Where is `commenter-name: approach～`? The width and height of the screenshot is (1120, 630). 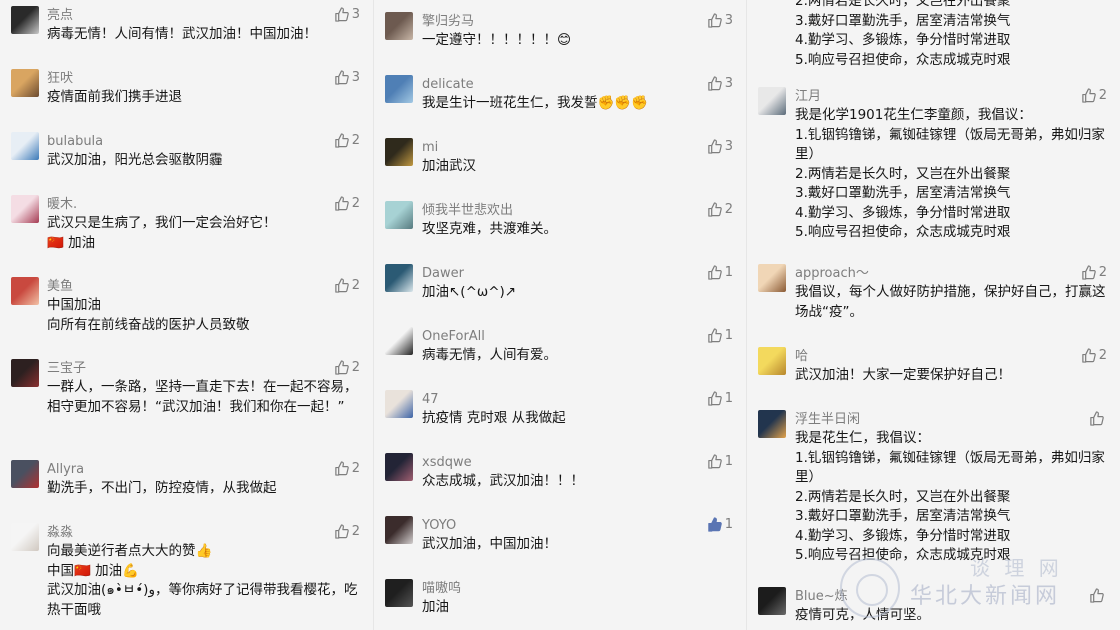 commenter-name: approach～ is located at coordinates (951, 273).